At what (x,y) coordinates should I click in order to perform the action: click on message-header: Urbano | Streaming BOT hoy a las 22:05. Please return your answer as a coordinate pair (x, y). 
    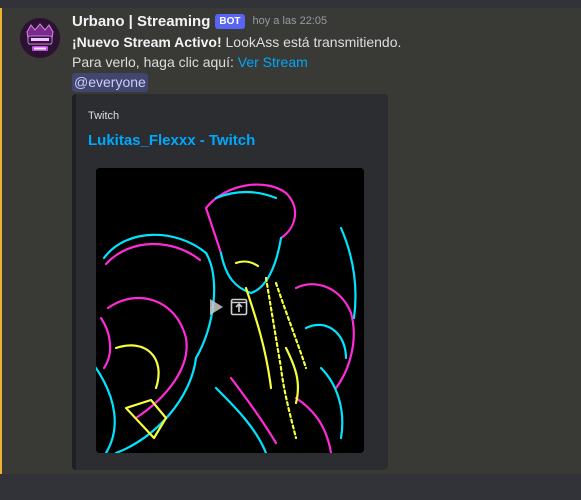
    Looking at the image, I should click on (199, 21).